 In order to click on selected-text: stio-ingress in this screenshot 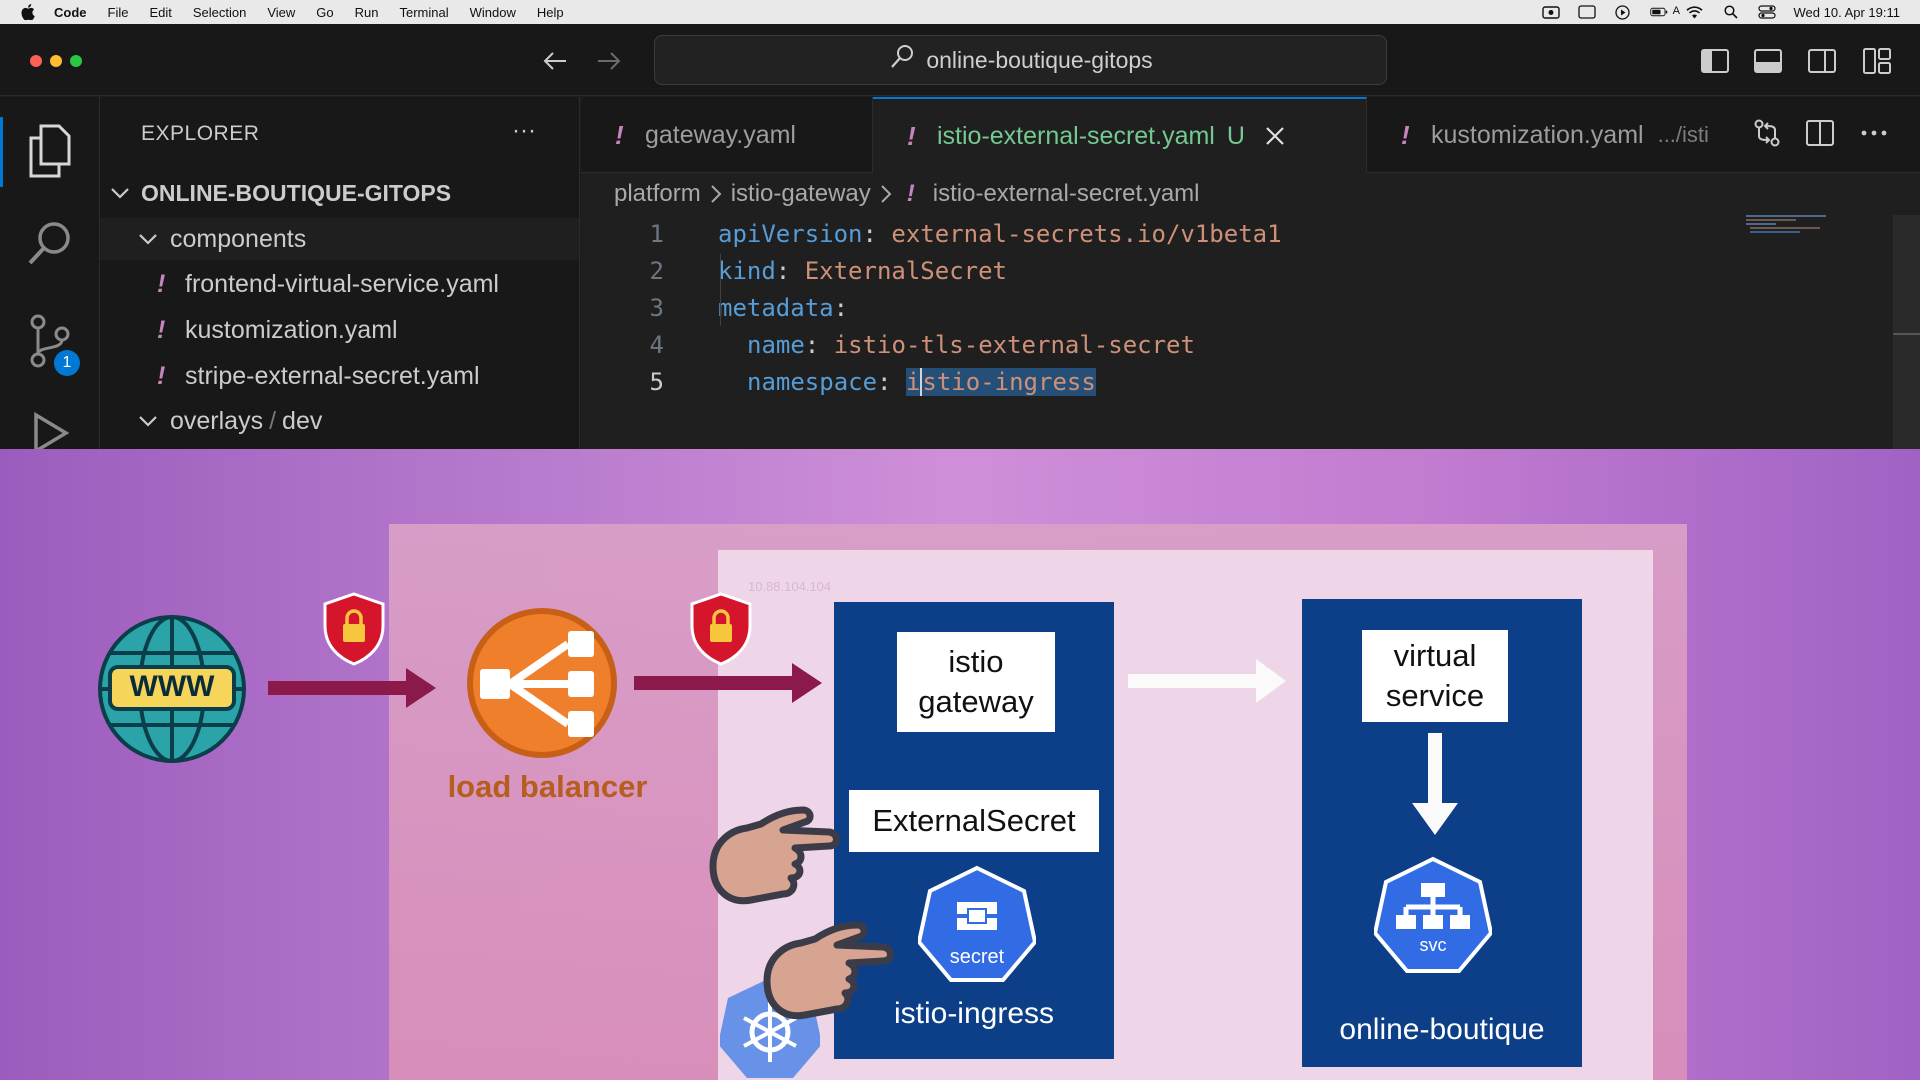, I will do `click(1009, 381)`.